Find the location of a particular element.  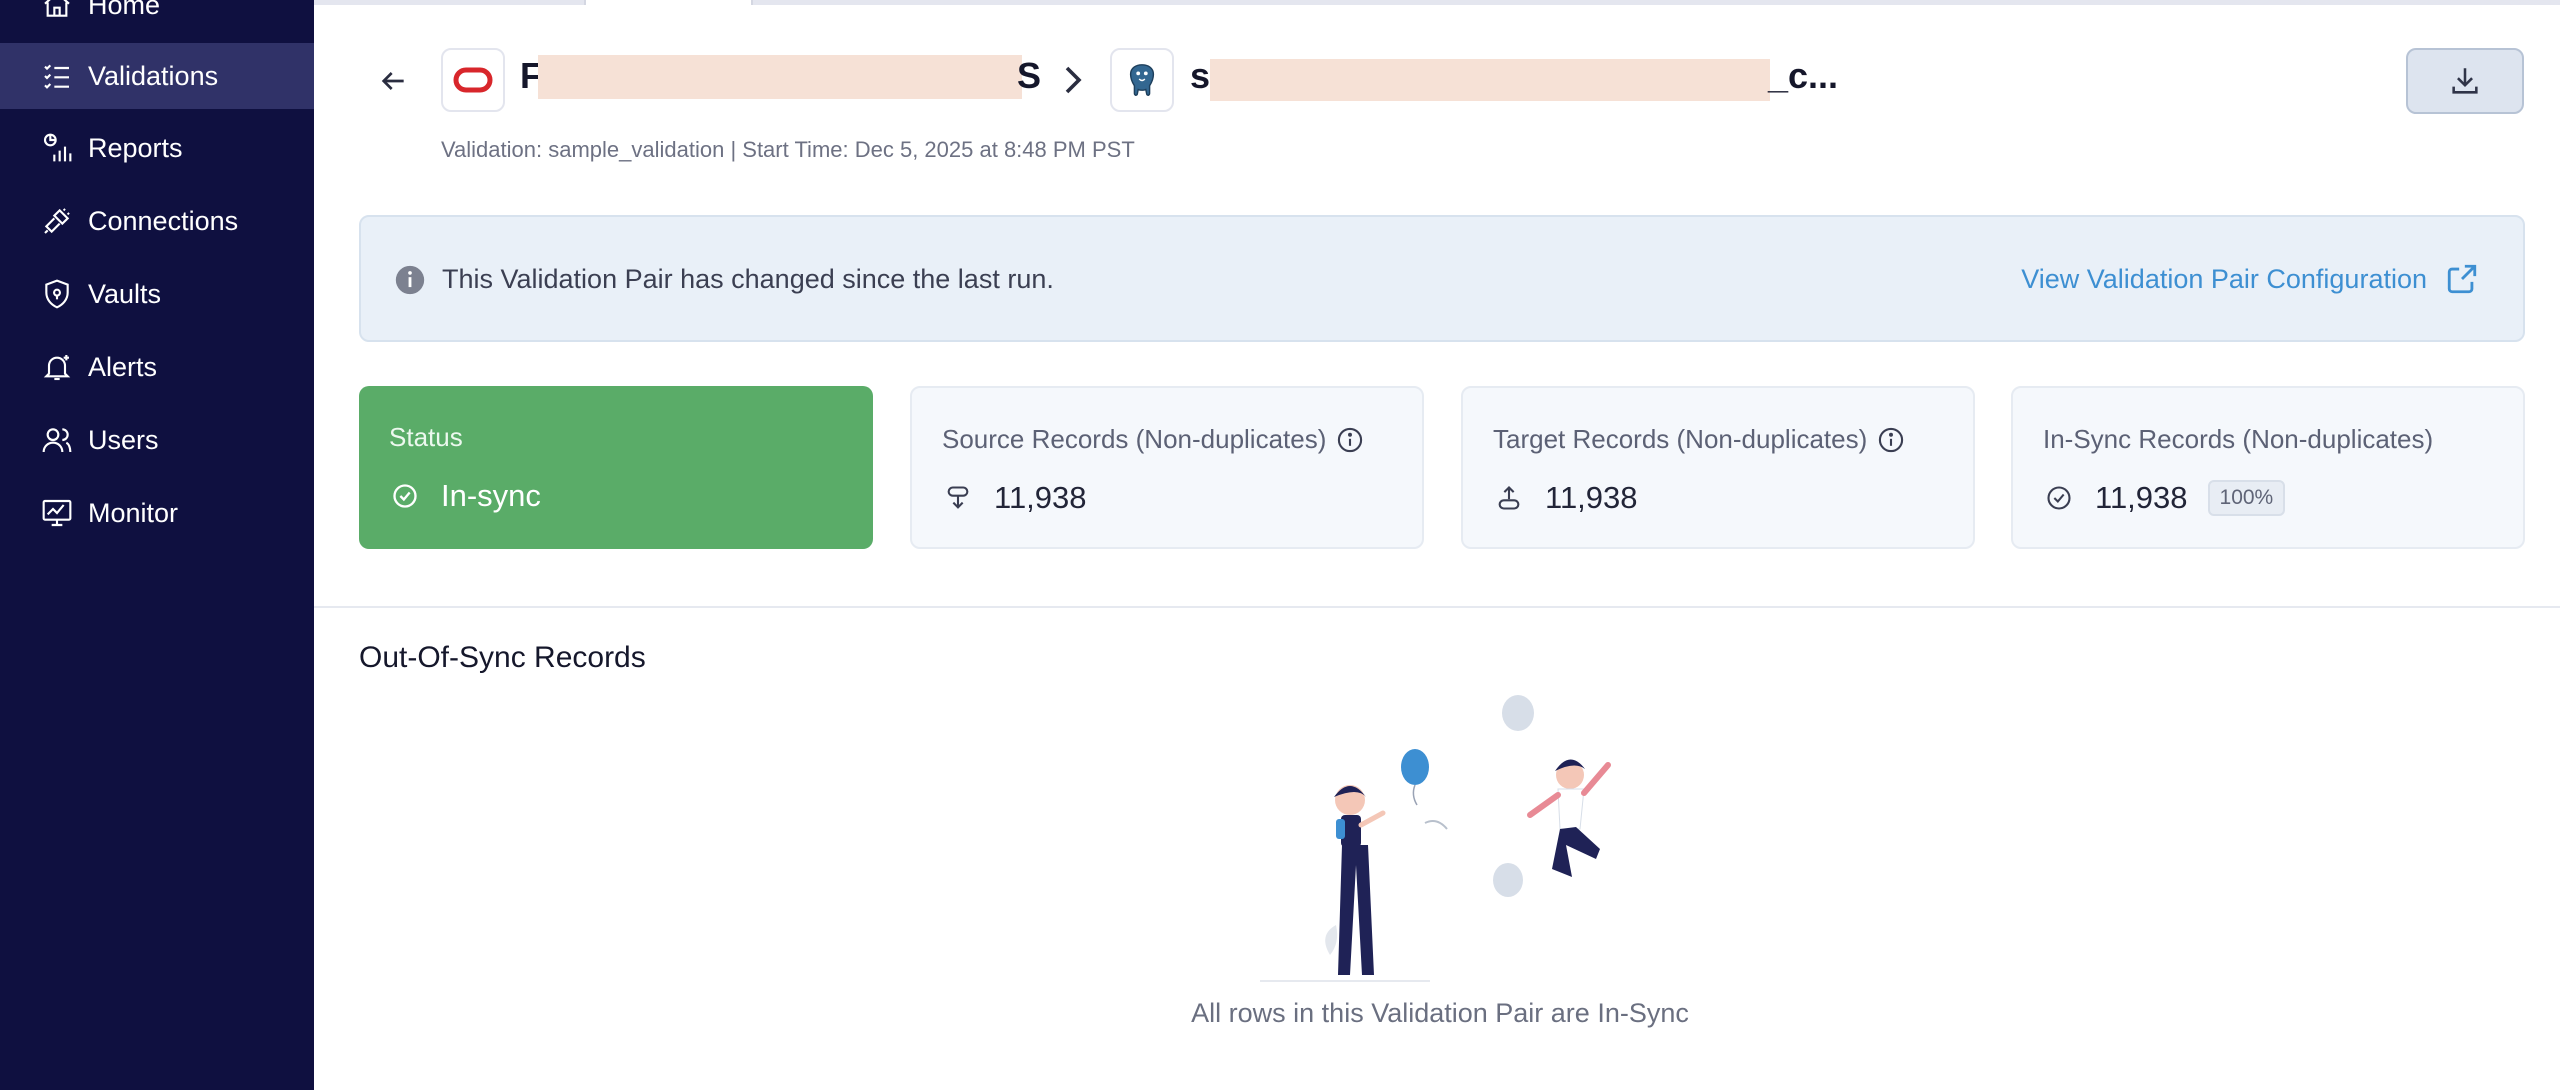

sidebar-item-label: Validations is located at coordinates (153, 75).